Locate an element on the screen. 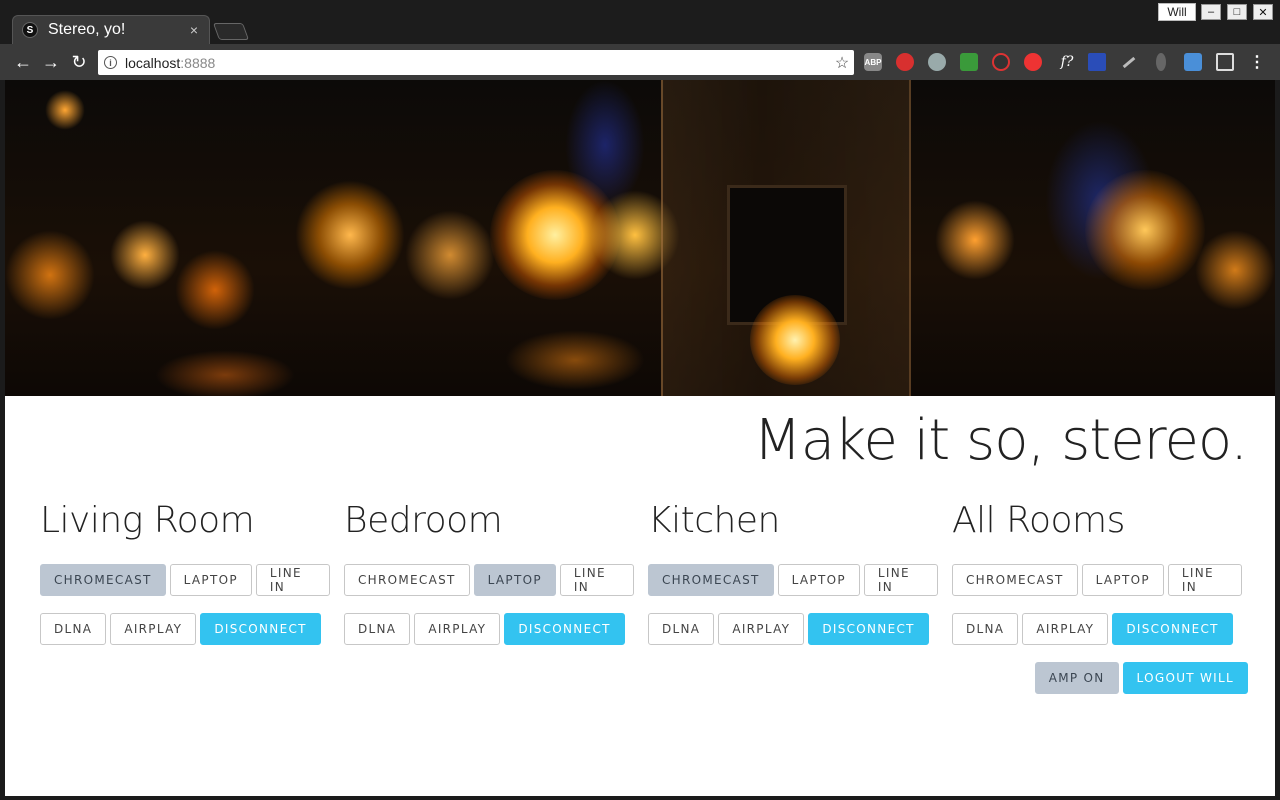 This screenshot has width=1280, height=800. tab-close-icon: × is located at coordinates (194, 30).